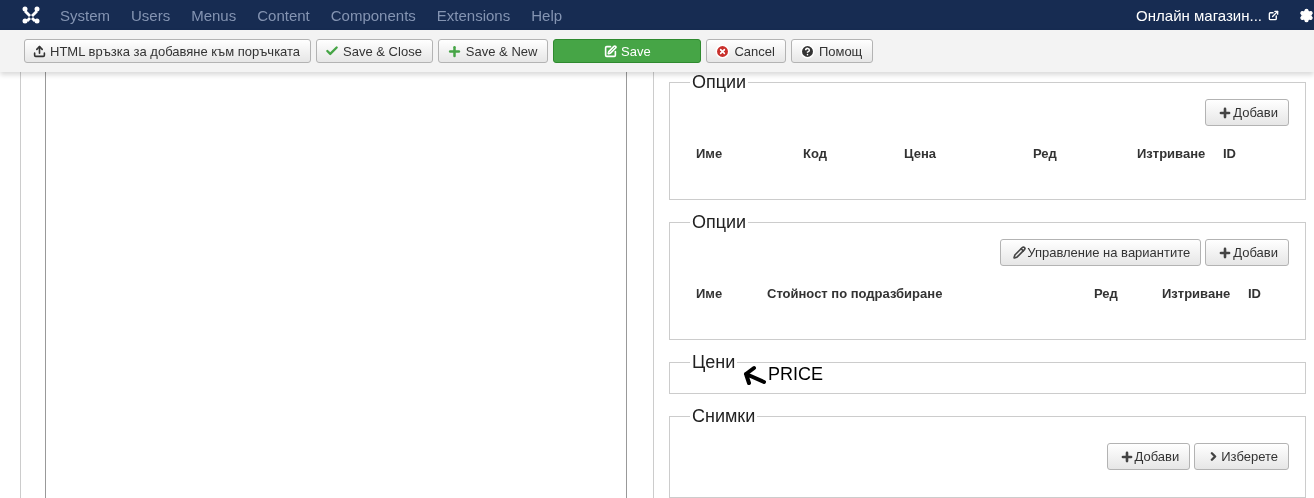 The image size is (1314, 498). What do you see at coordinates (1020, 252) in the screenshot?
I see `pencil-icon` at bounding box center [1020, 252].